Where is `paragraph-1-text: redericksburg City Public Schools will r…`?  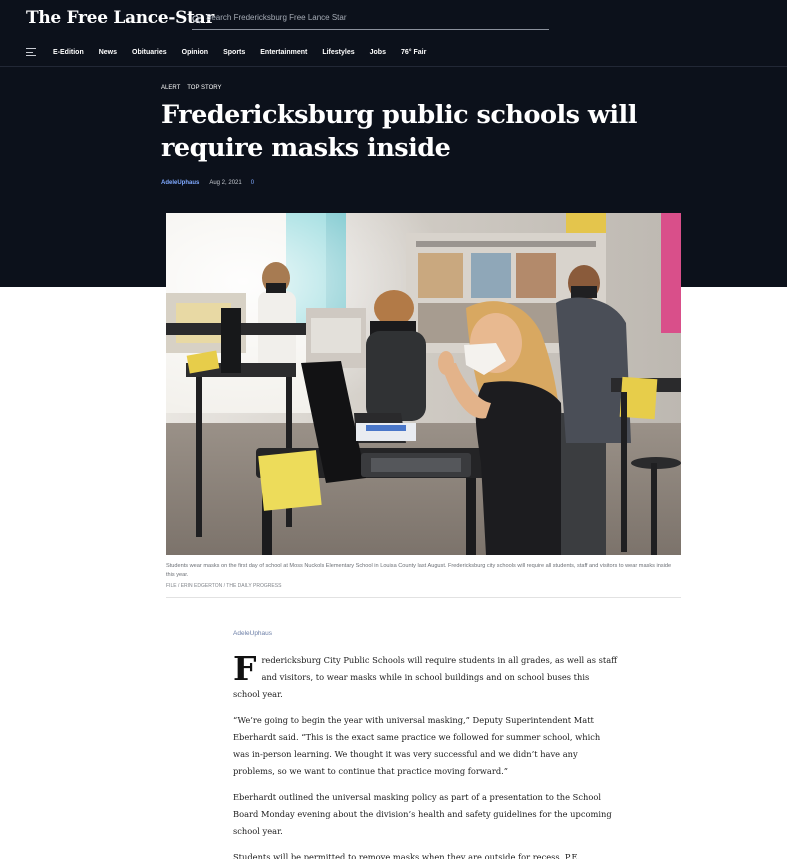
paragraph-1-text: redericksburg City Public Schools will r… is located at coordinates (425, 677).